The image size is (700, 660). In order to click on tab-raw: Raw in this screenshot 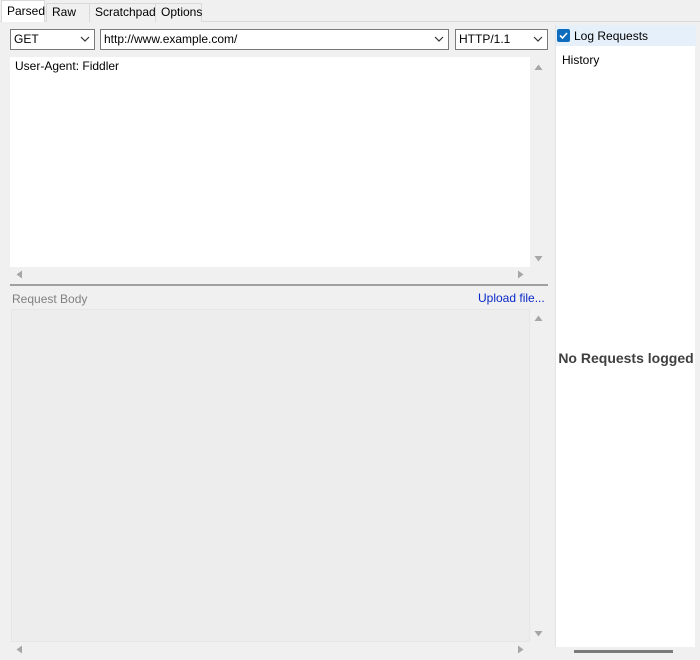, I will do `click(68, 12)`.